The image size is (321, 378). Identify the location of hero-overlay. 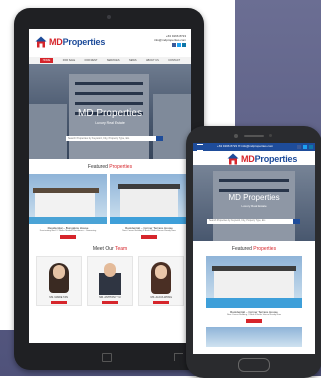
(254, 203).